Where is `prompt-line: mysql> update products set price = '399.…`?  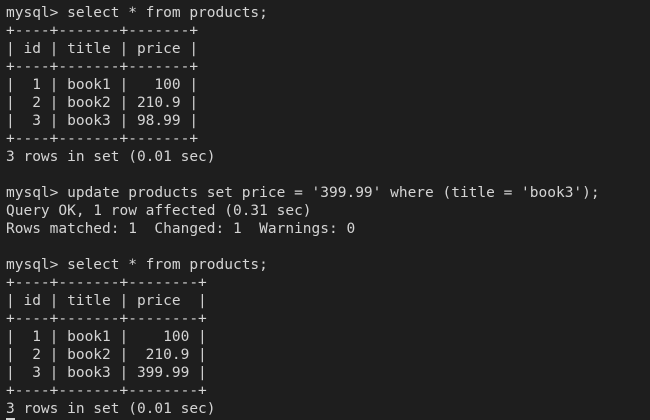
prompt-line: mysql> update products set price = '399.… is located at coordinates (303, 193).